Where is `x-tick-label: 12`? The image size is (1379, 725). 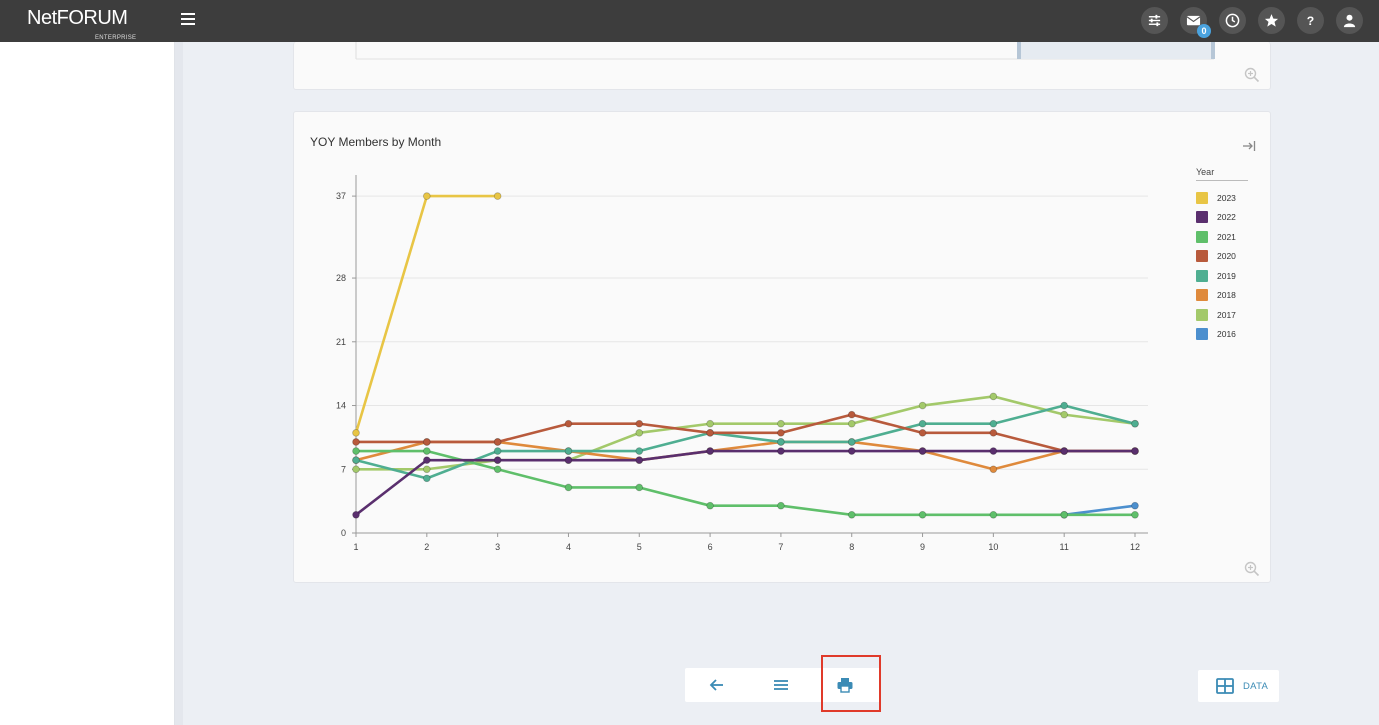 x-tick-label: 12 is located at coordinates (1135, 547).